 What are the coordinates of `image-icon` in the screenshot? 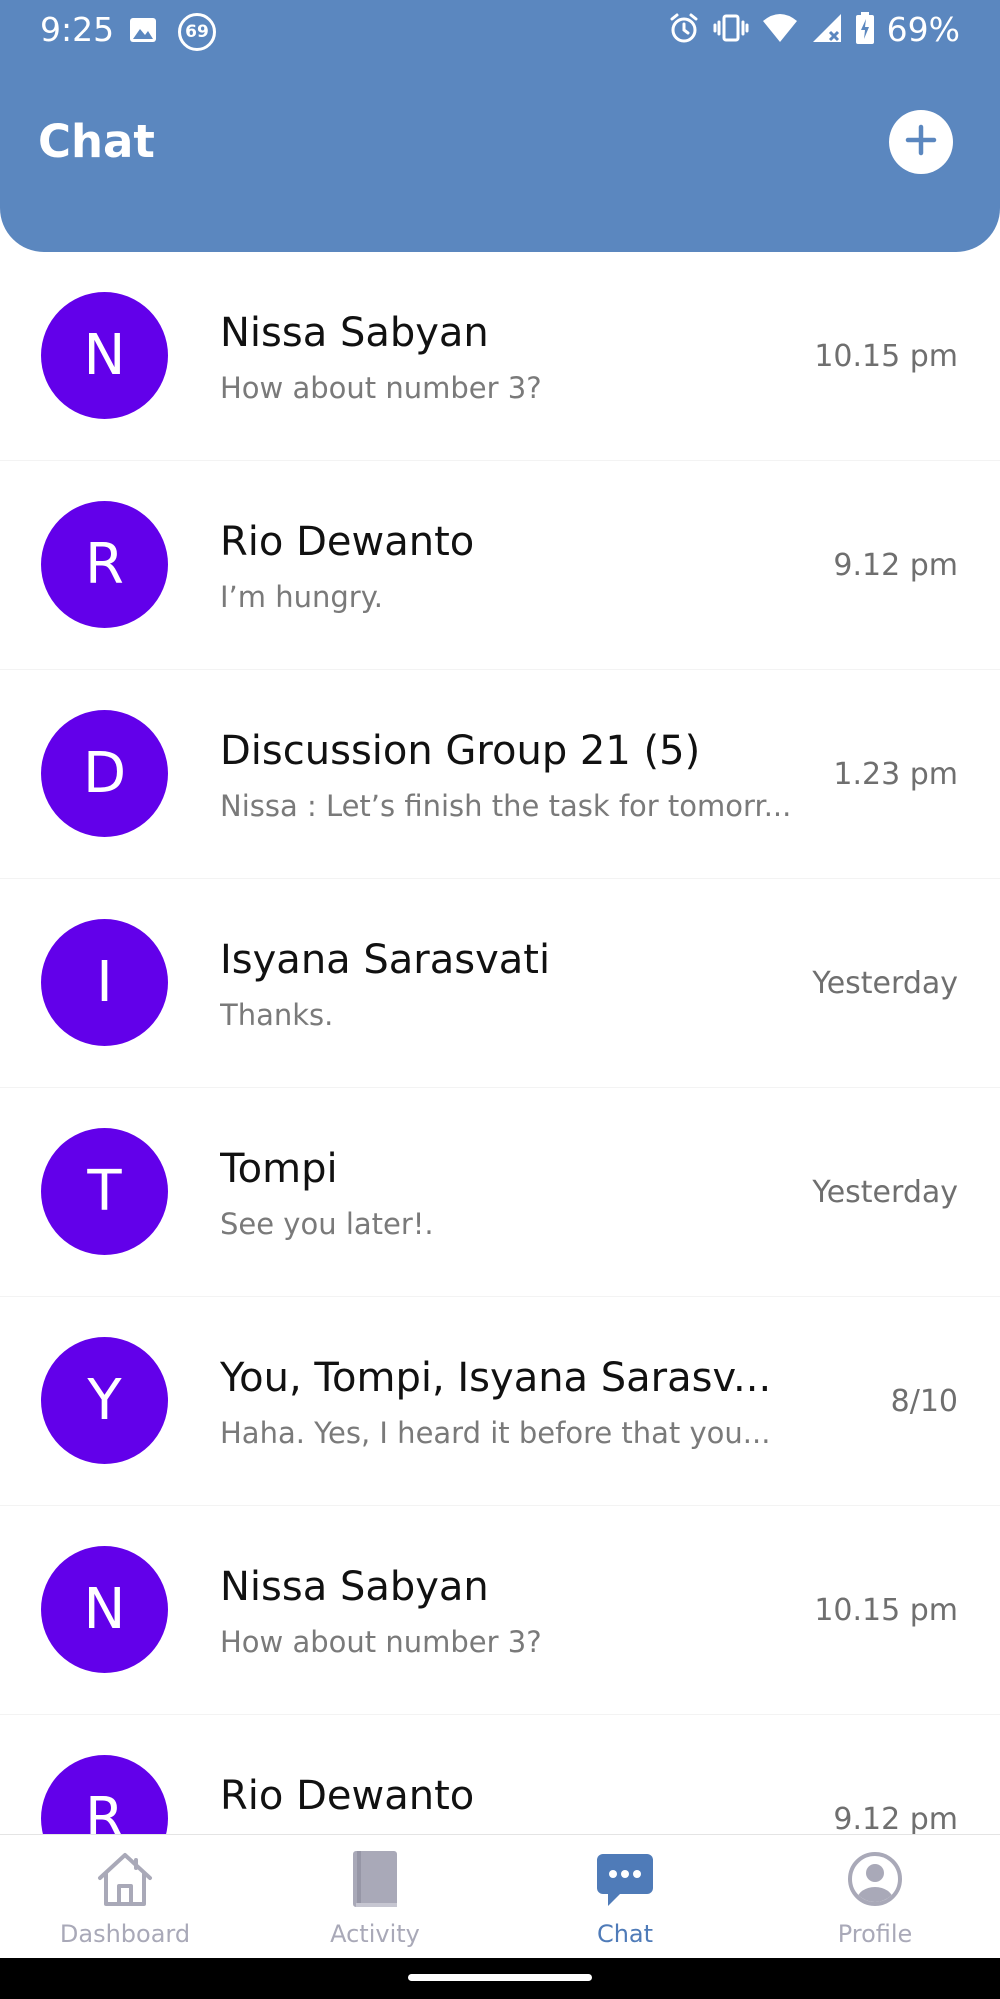 It's located at (143, 32).